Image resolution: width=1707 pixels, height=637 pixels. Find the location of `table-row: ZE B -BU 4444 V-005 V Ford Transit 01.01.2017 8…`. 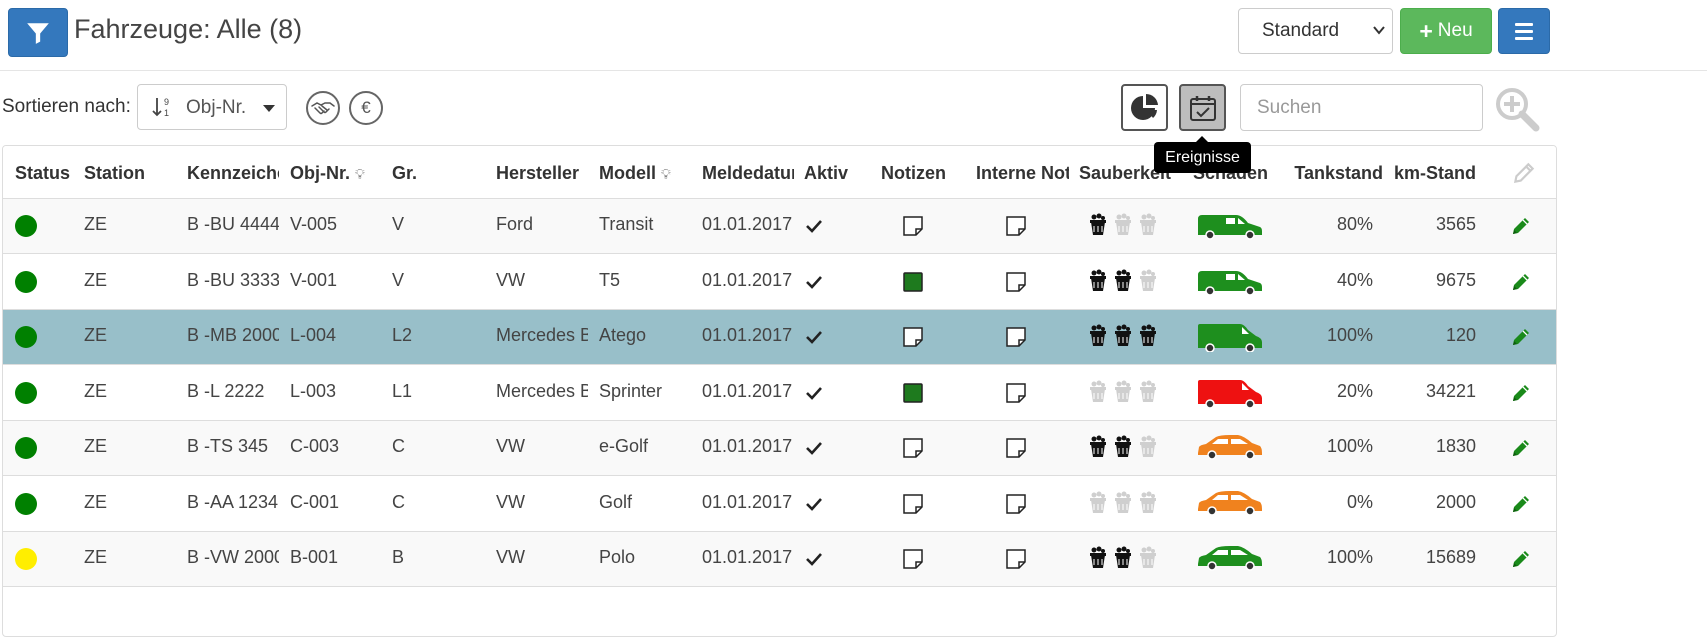

table-row: ZE B -BU 4444 V-005 V Ford Transit 01.01.2017 8… is located at coordinates (779, 226).